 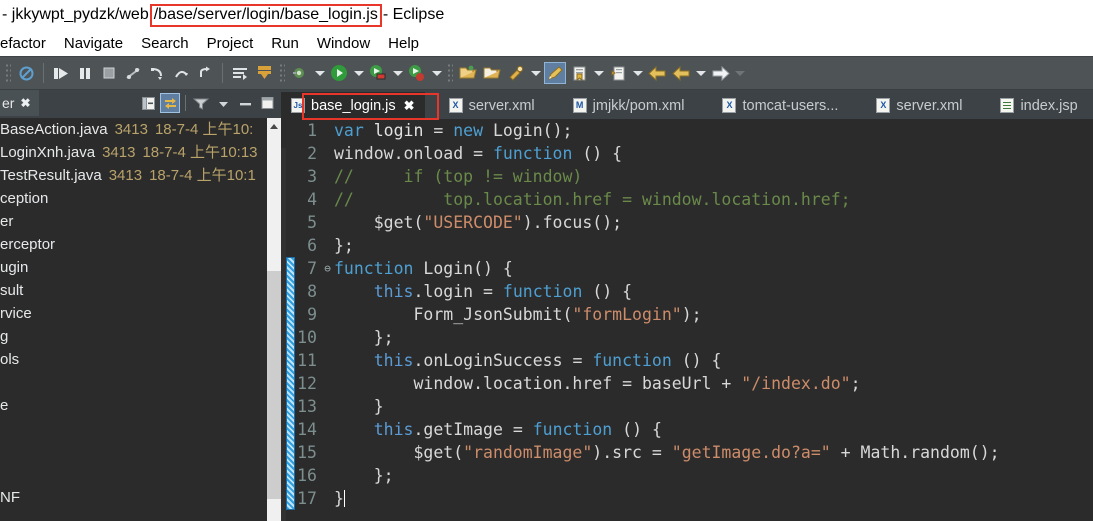 What do you see at coordinates (133, 336) in the screenshot?
I see `history-list-item: g` at bounding box center [133, 336].